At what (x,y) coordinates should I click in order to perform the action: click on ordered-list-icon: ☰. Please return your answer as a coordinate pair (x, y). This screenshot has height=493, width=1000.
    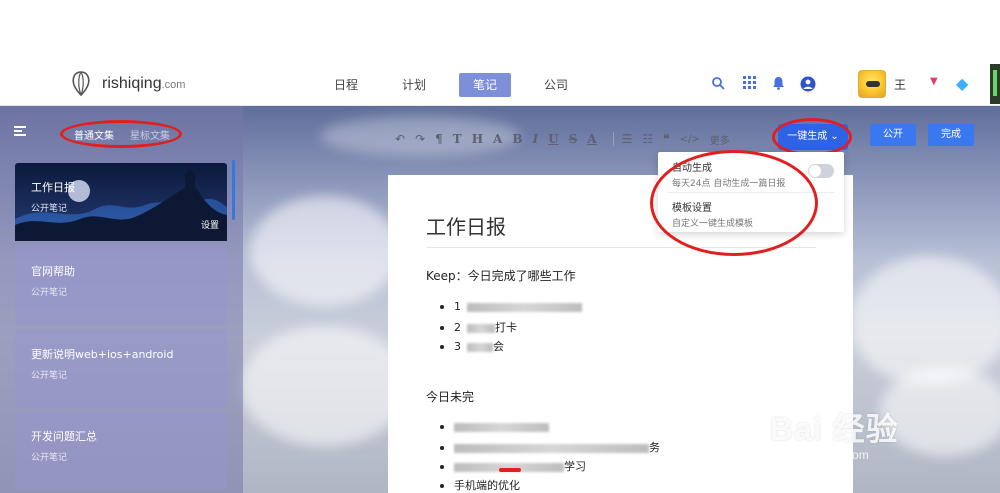
    Looking at the image, I should click on (627, 139).